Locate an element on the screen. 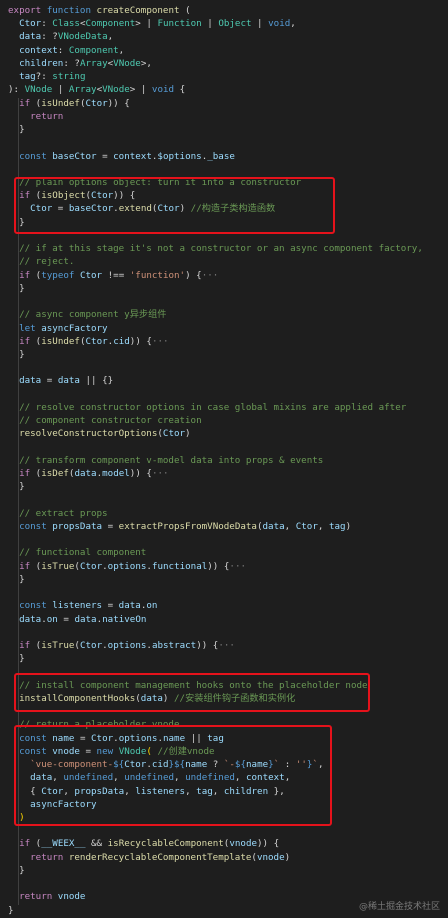 The height and width of the screenshot is (918, 448). code-token: !== is located at coordinates (116, 275).